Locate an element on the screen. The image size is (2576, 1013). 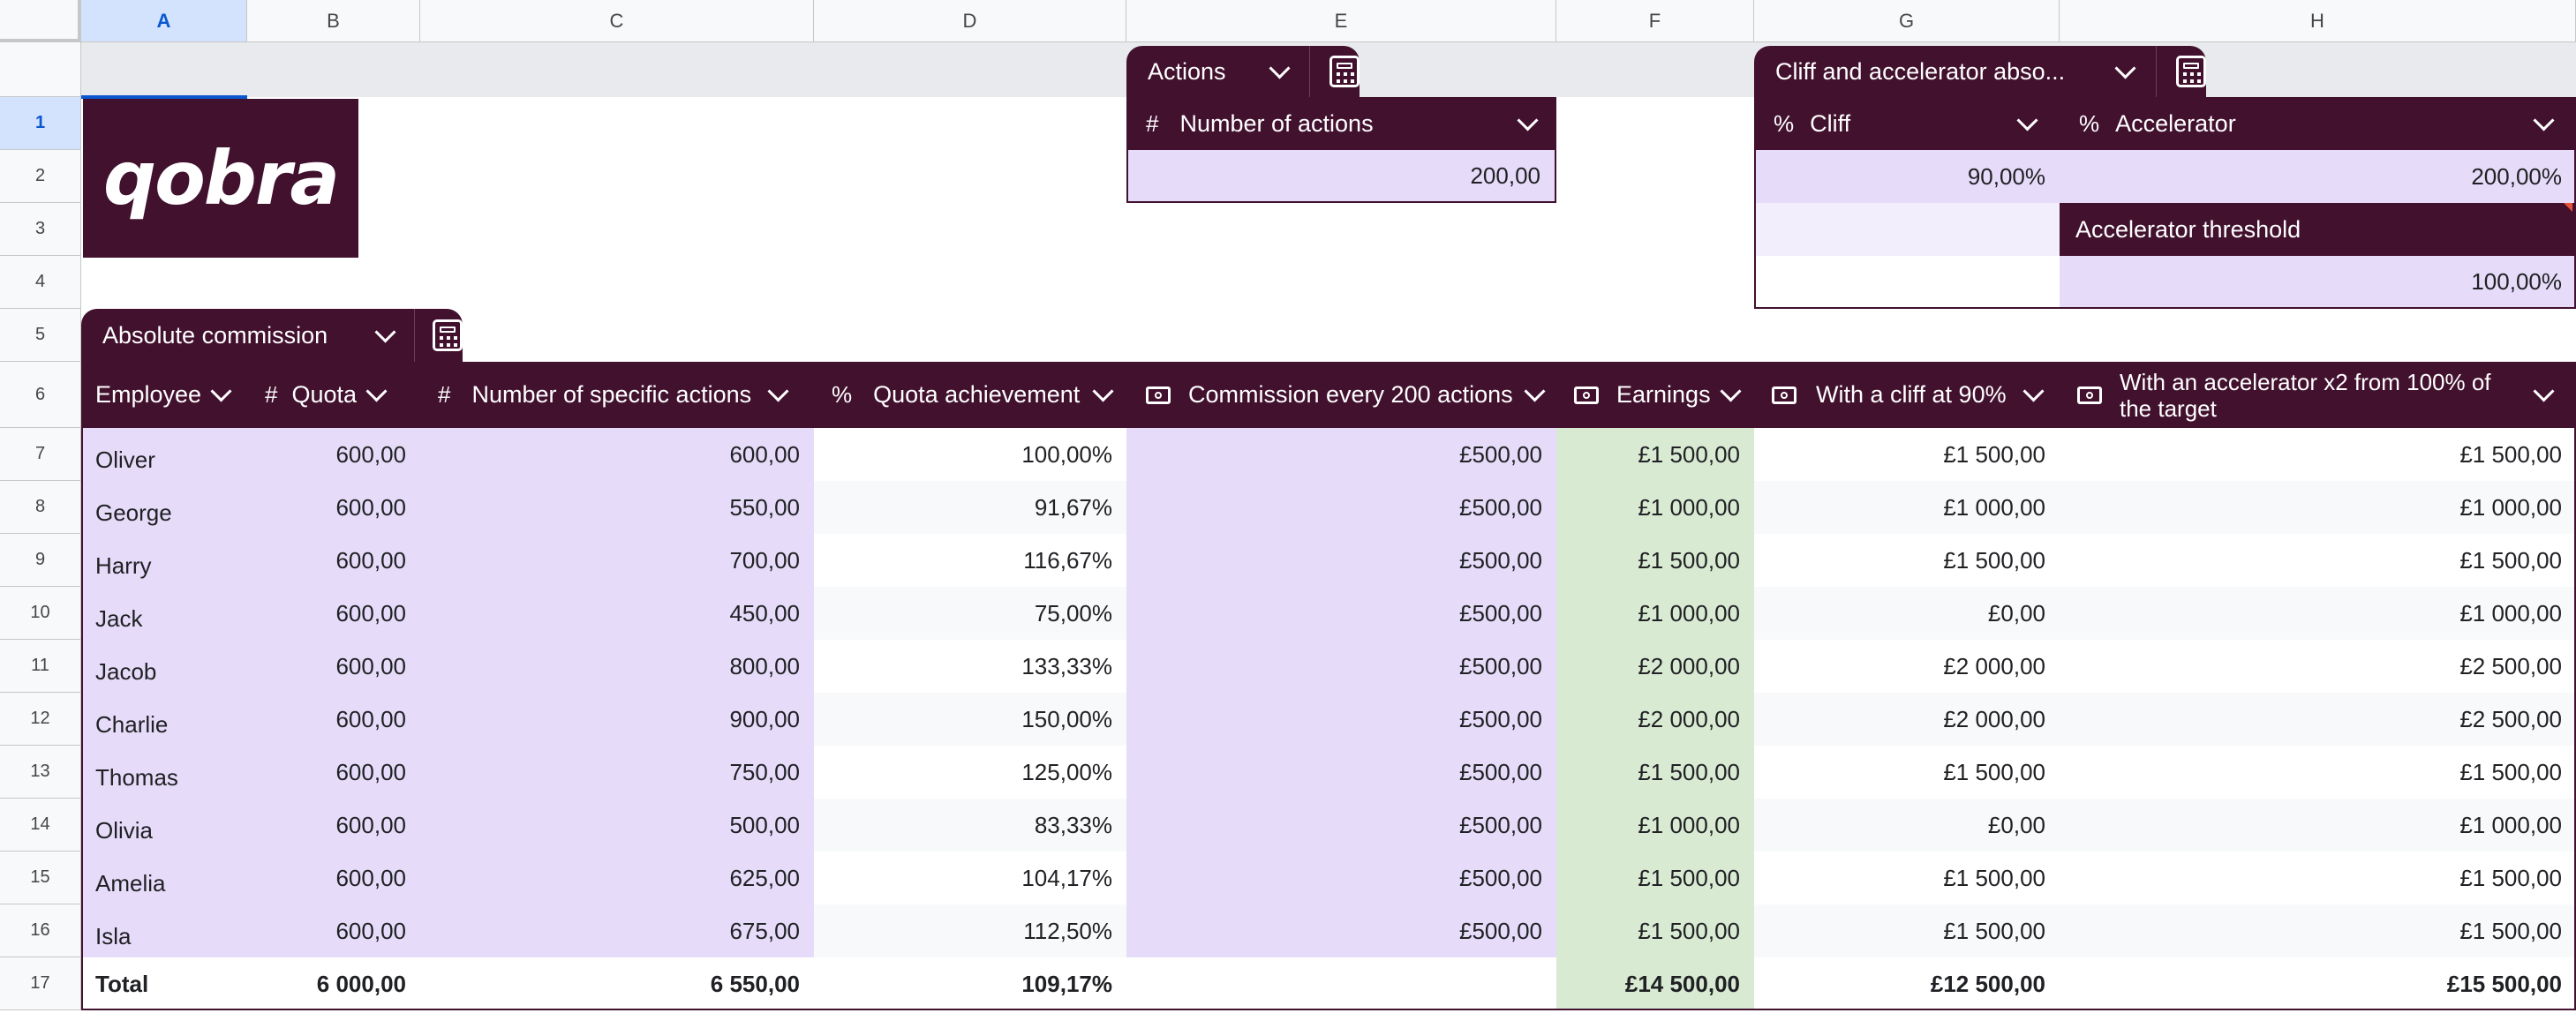
cell-achievement: 133,33% is located at coordinates (970, 666).